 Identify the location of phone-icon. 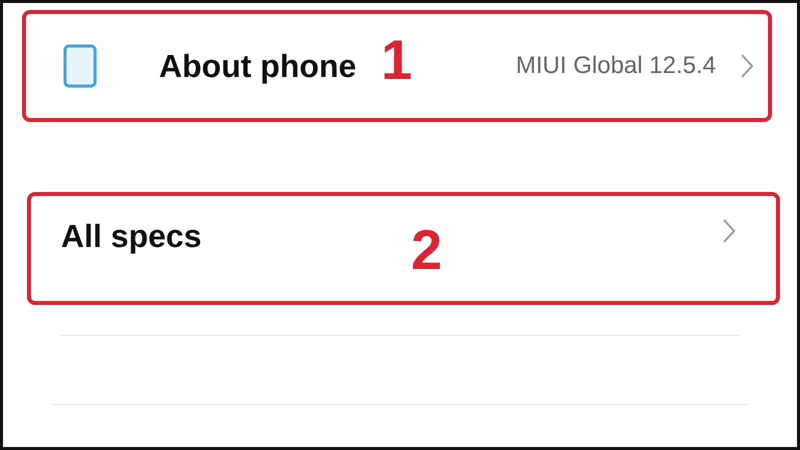
(80, 66).